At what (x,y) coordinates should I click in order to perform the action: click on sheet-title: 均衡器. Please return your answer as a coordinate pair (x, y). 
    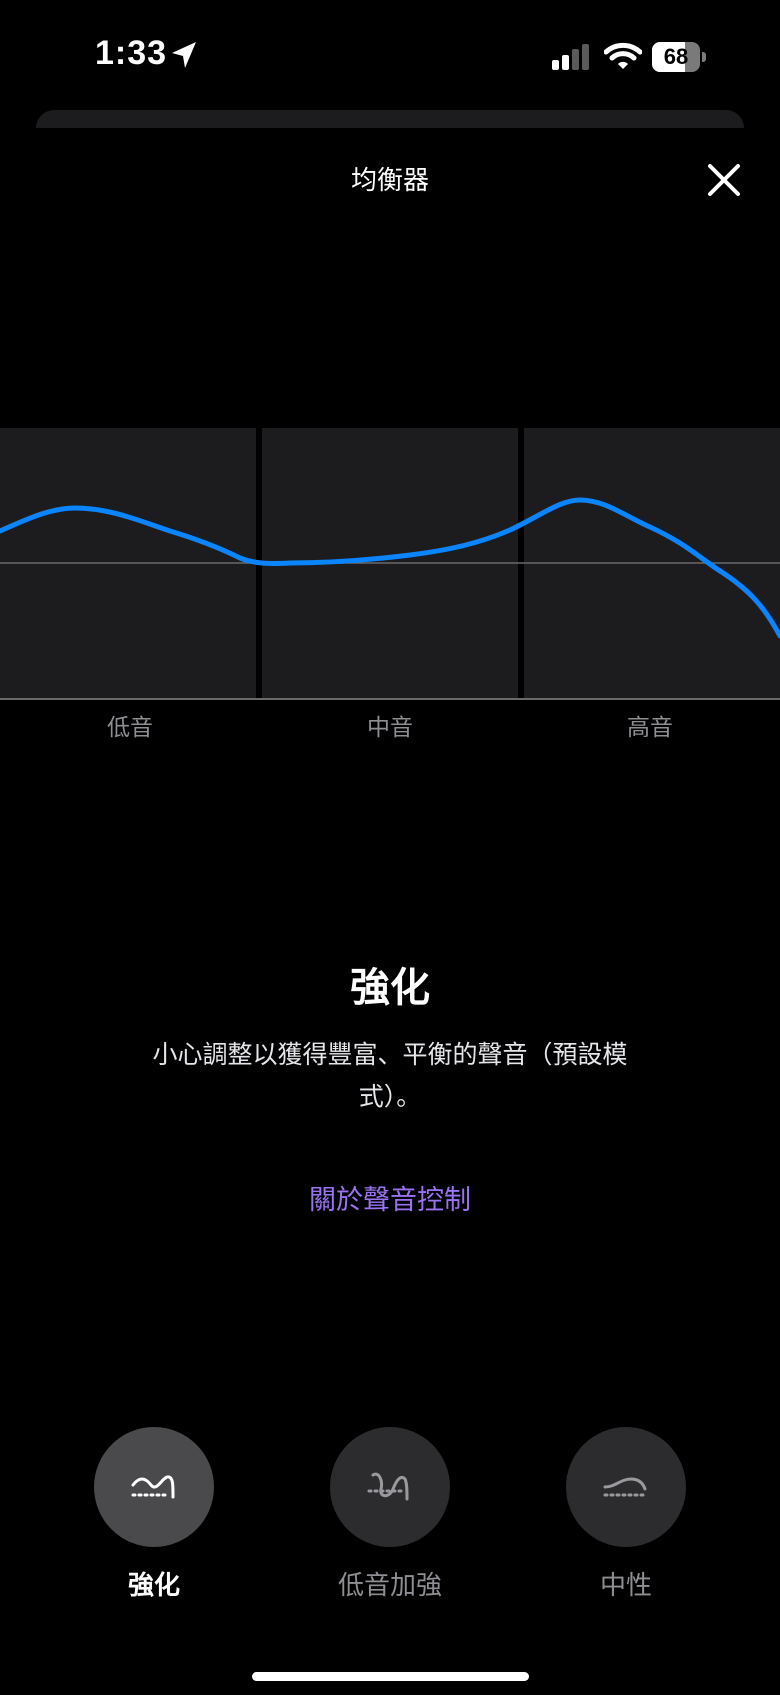
    Looking at the image, I should click on (389, 181).